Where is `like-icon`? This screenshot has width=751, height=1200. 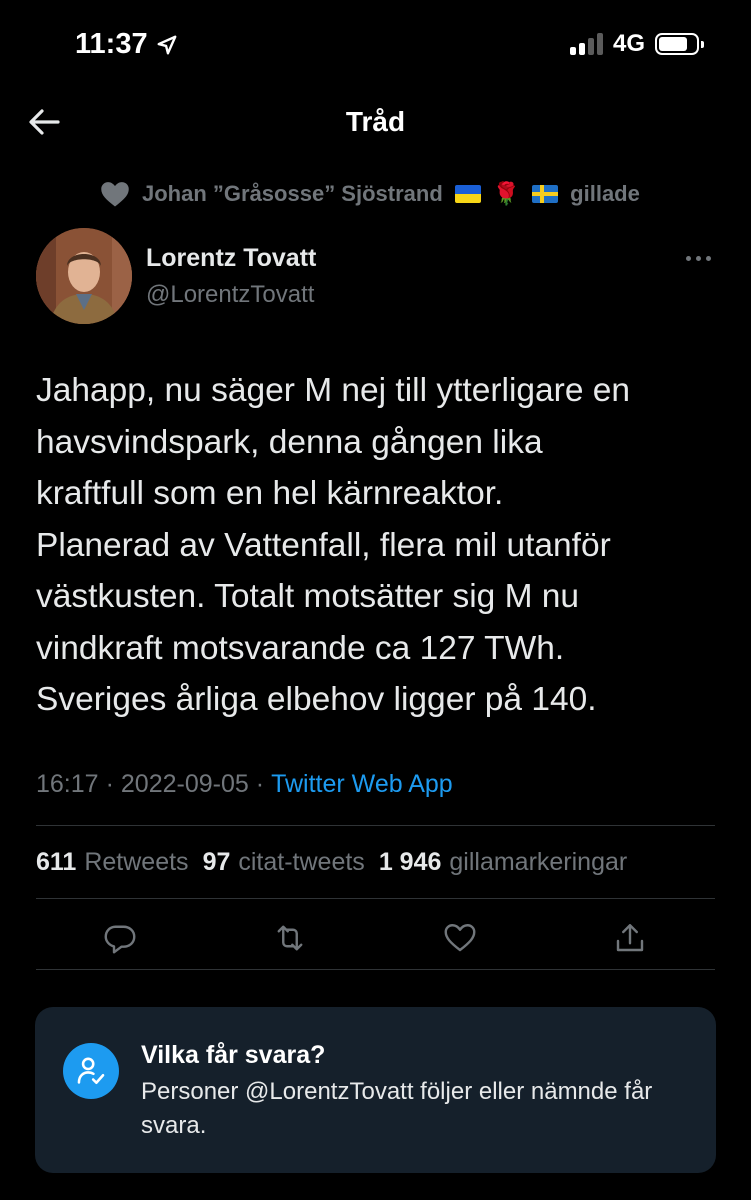 like-icon is located at coordinates (460, 938).